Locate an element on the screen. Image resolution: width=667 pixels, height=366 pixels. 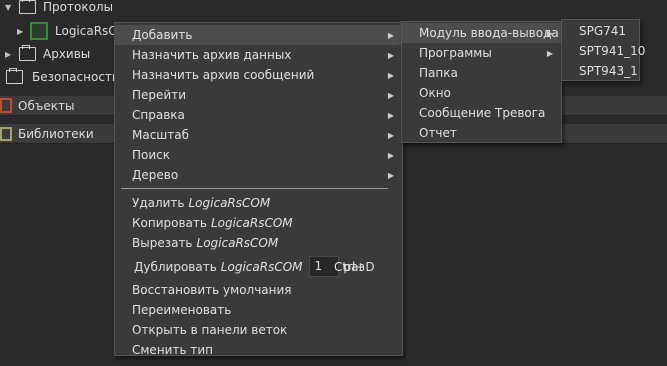
menu-item-tree: Дерево ▶ is located at coordinates (258, 175).